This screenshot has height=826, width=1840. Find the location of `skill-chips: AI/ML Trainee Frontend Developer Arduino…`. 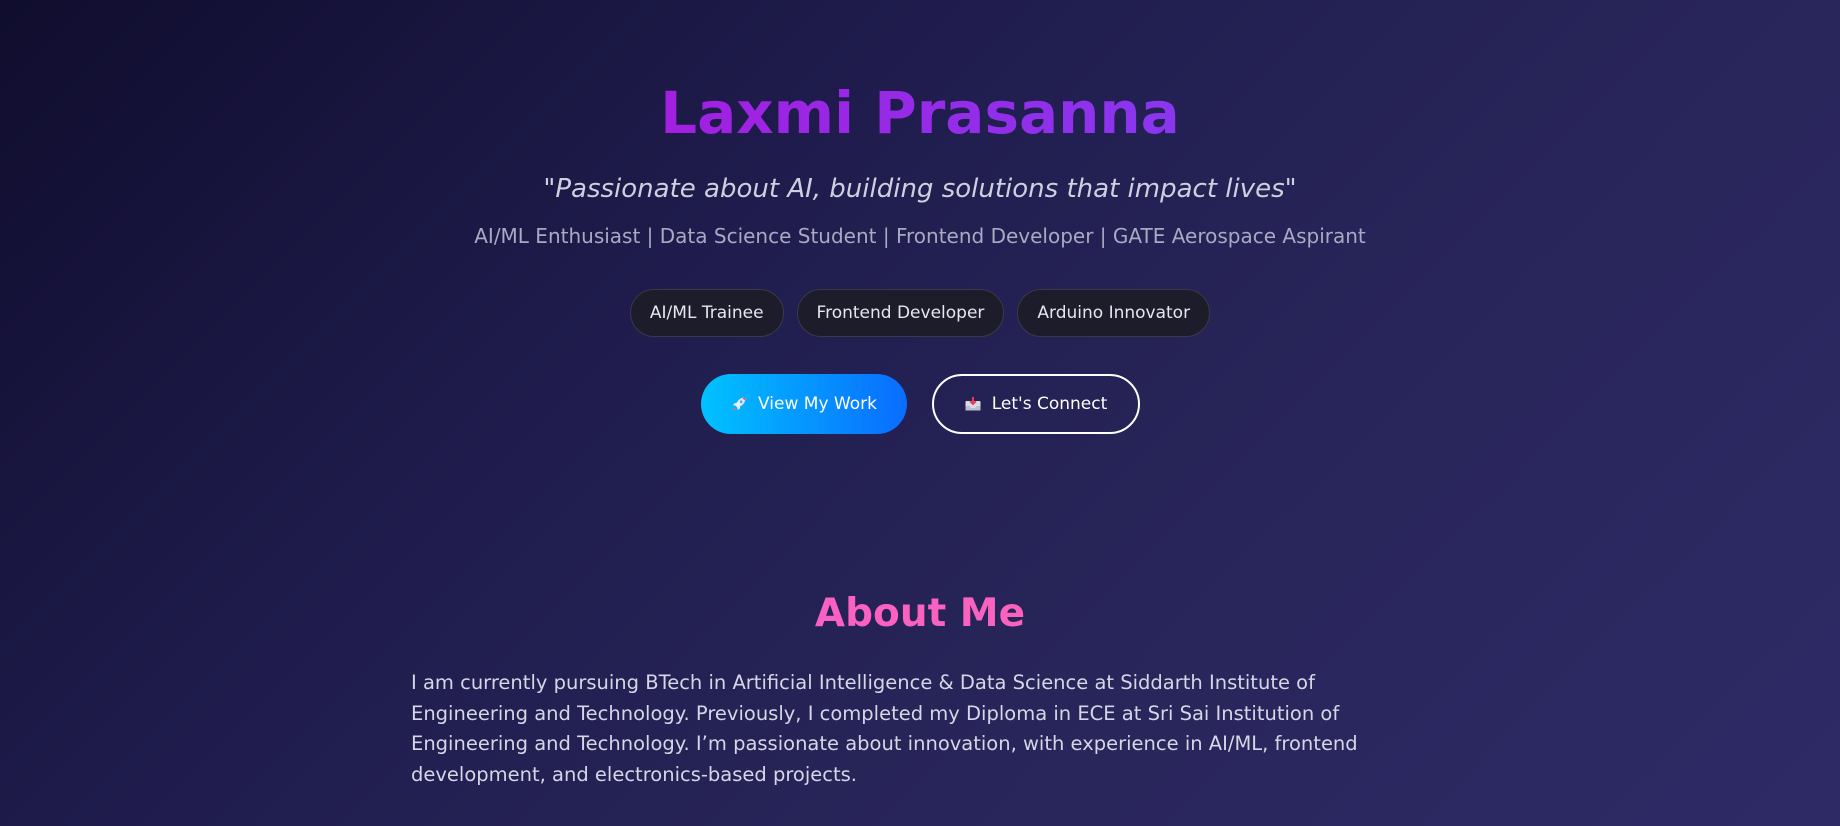

skill-chips: AI/ML Trainee Frontend Developer Arduino… is located at coordinates (920, 313).